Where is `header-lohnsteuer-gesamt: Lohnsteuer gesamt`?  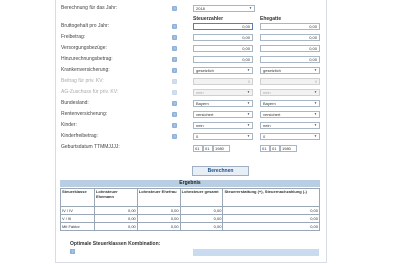
header-lohnsteuer-gesamt: Lohnsteuer gesamt is located at coordinates (201, 197).